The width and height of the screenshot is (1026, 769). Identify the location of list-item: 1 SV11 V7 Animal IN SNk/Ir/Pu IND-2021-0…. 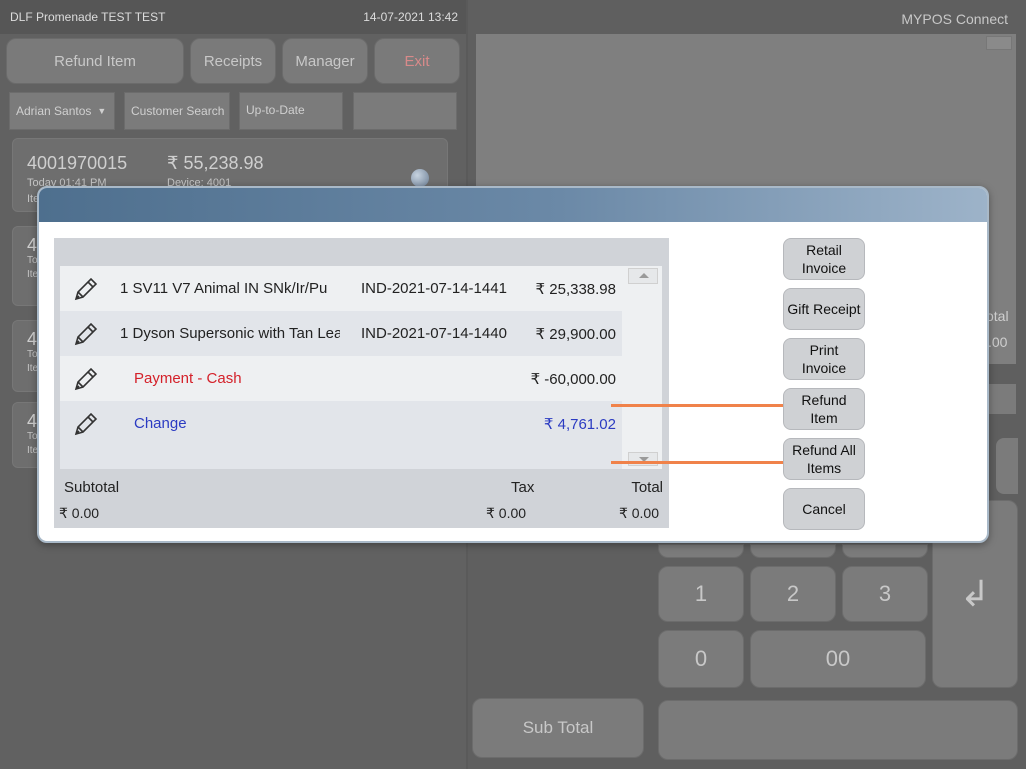
(341, 288).